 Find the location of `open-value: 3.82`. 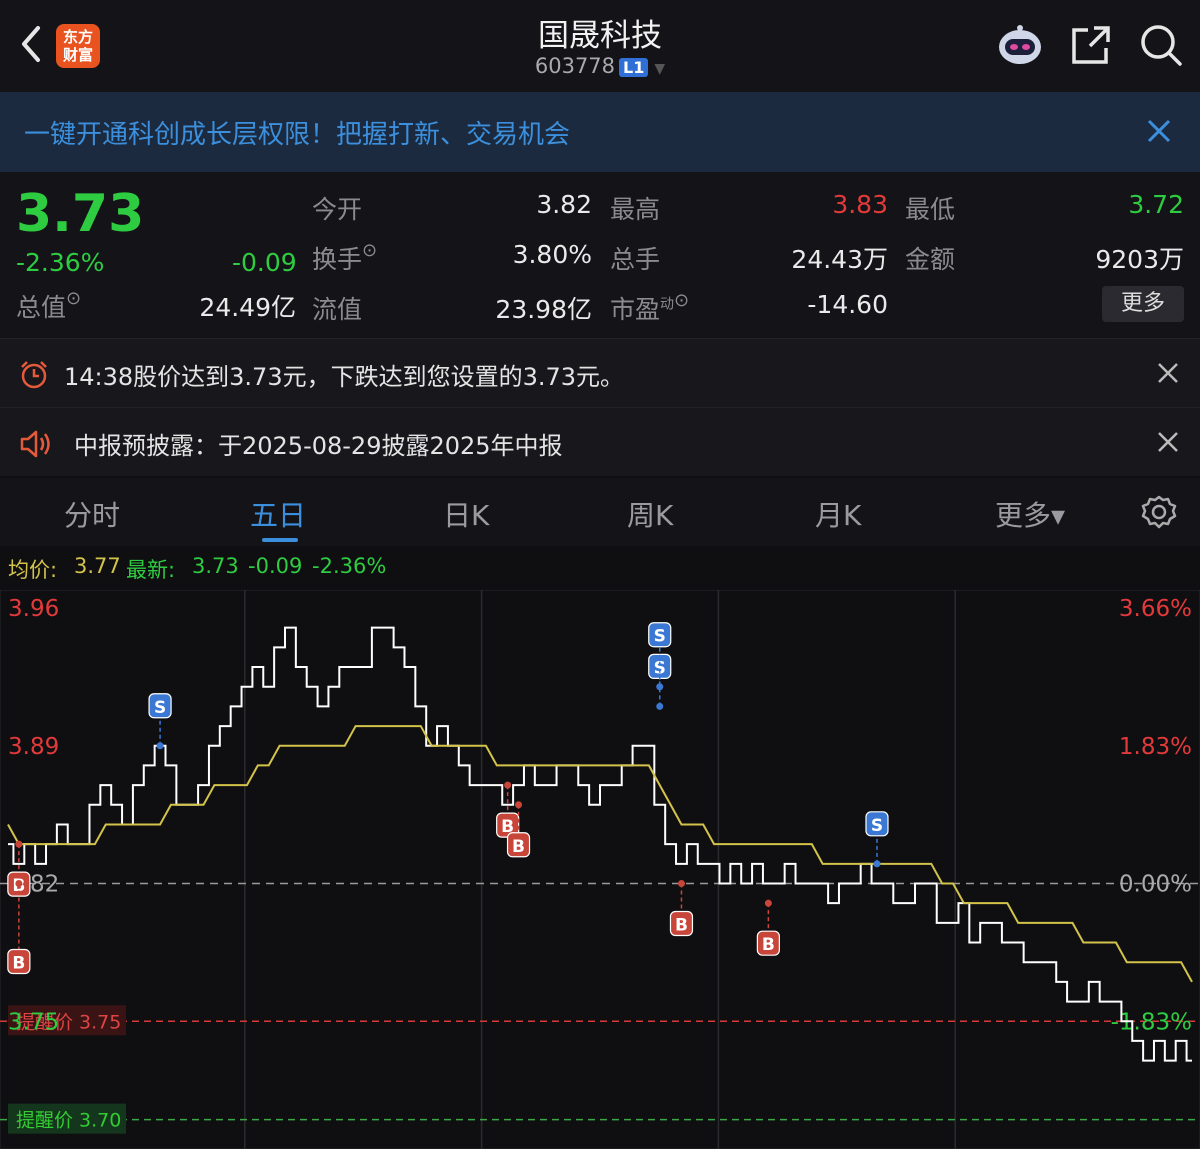

open-value: 3.82 is located at coordinates (564, 204).